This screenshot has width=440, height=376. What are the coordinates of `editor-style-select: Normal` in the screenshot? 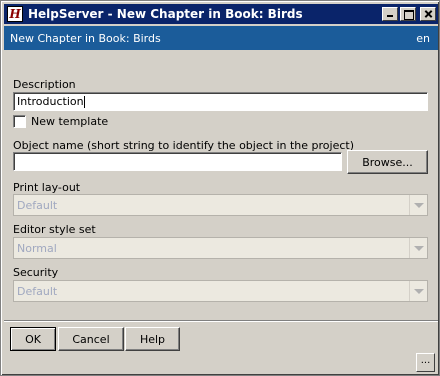 It's located at (220, 248).